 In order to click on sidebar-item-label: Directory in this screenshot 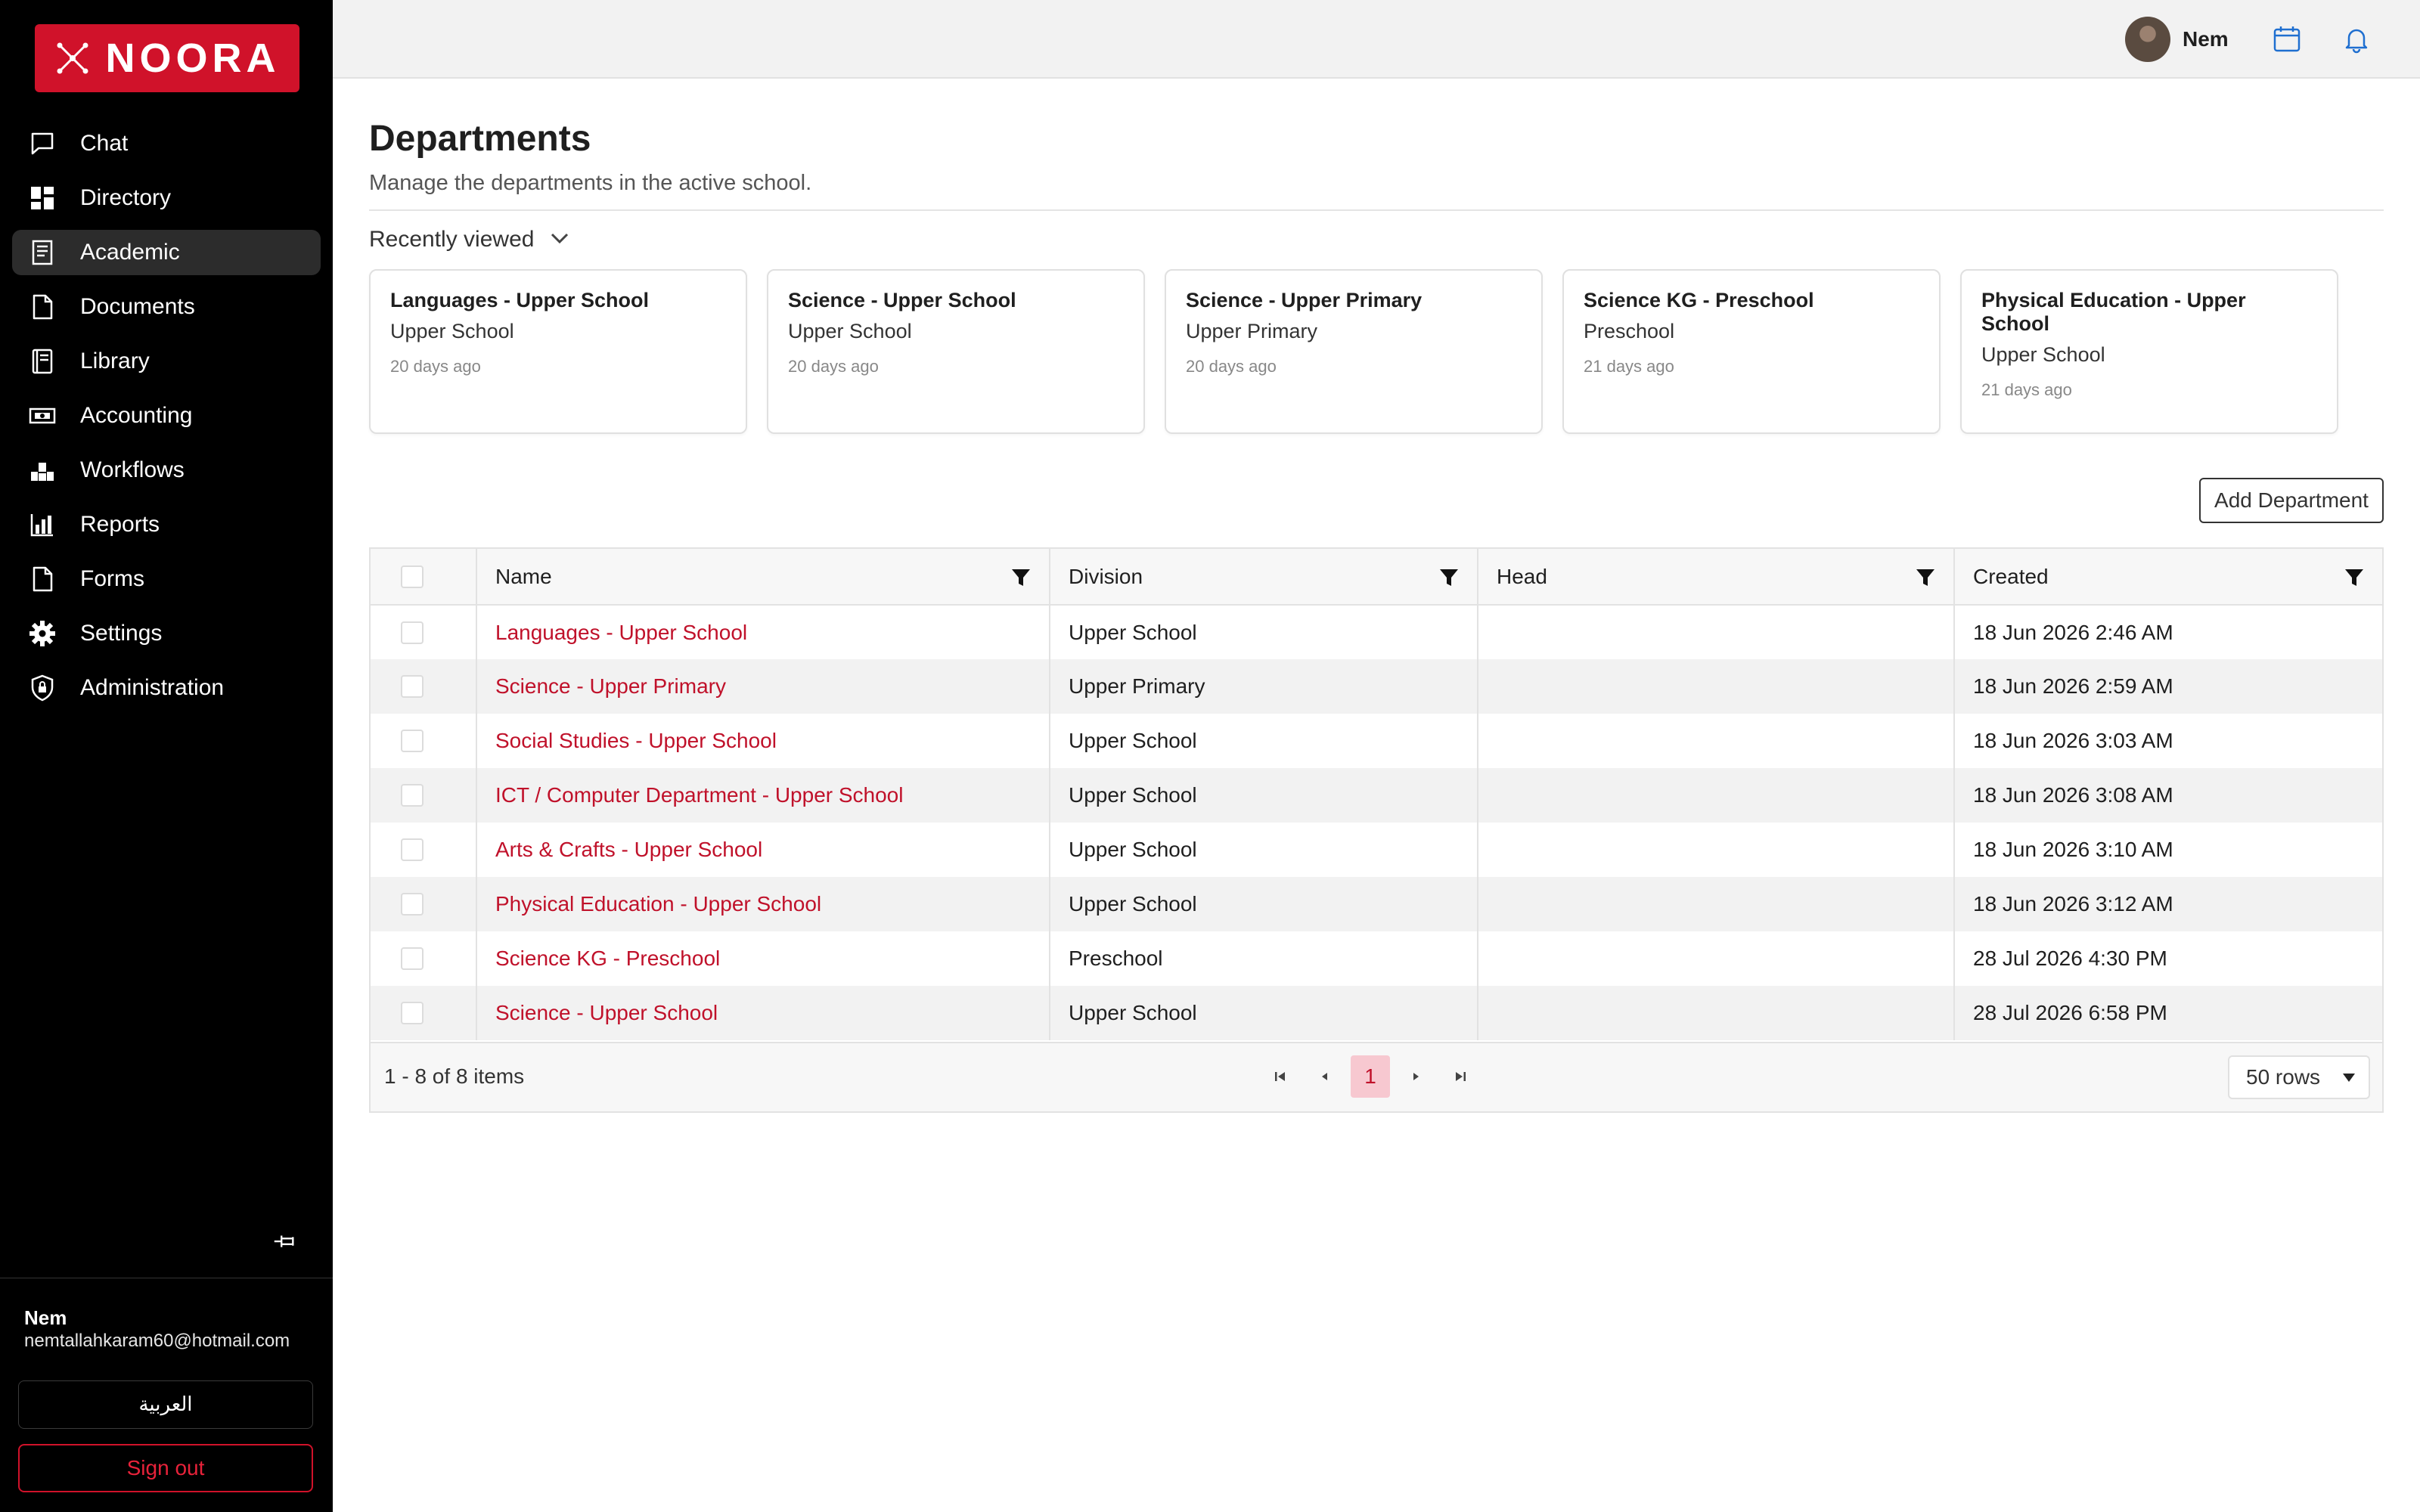, I will do `click(126, 197)`.